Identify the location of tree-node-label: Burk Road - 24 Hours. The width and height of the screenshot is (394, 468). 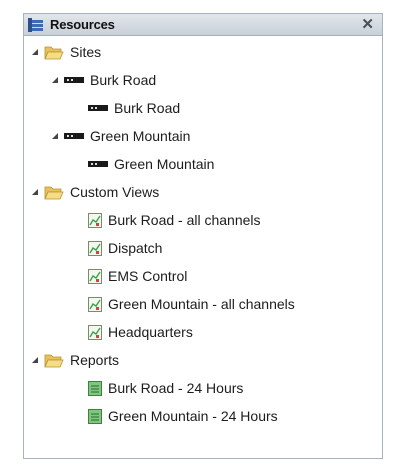
(176, 388).